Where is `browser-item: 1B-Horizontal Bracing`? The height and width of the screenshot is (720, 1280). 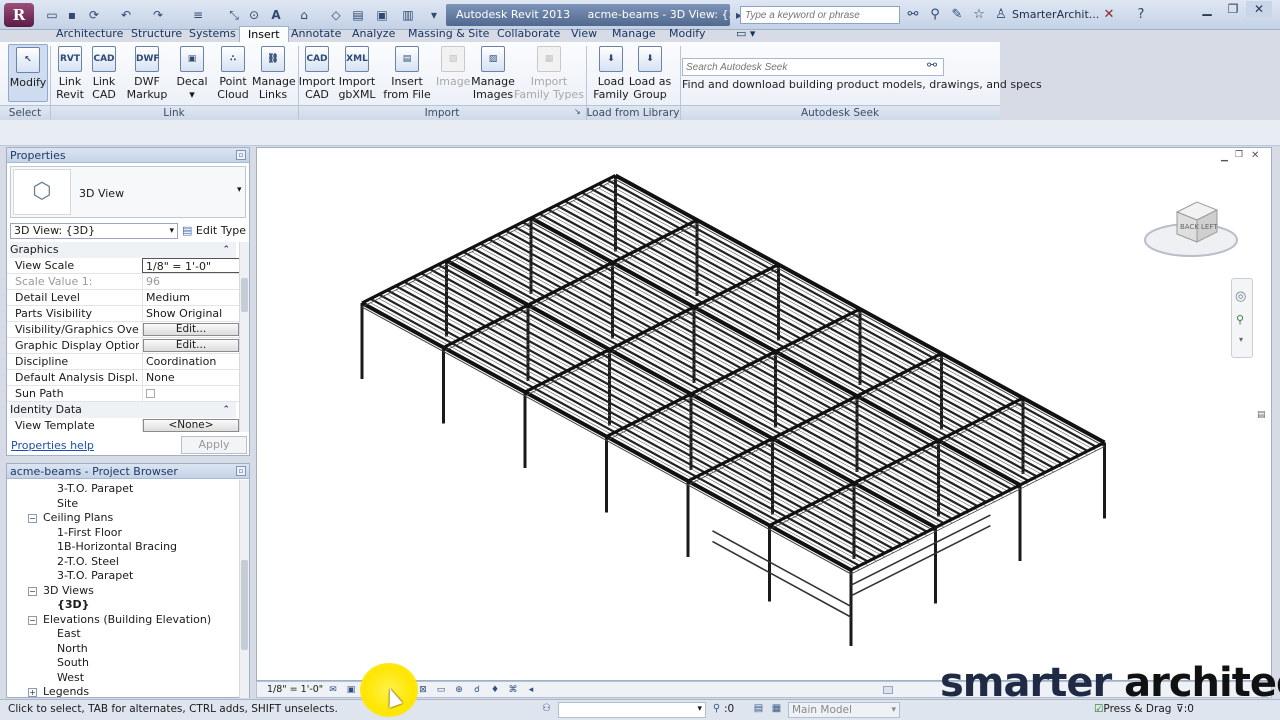
browser-item: 1B-Horizontal Bracing is located at coordinates (117, 547).